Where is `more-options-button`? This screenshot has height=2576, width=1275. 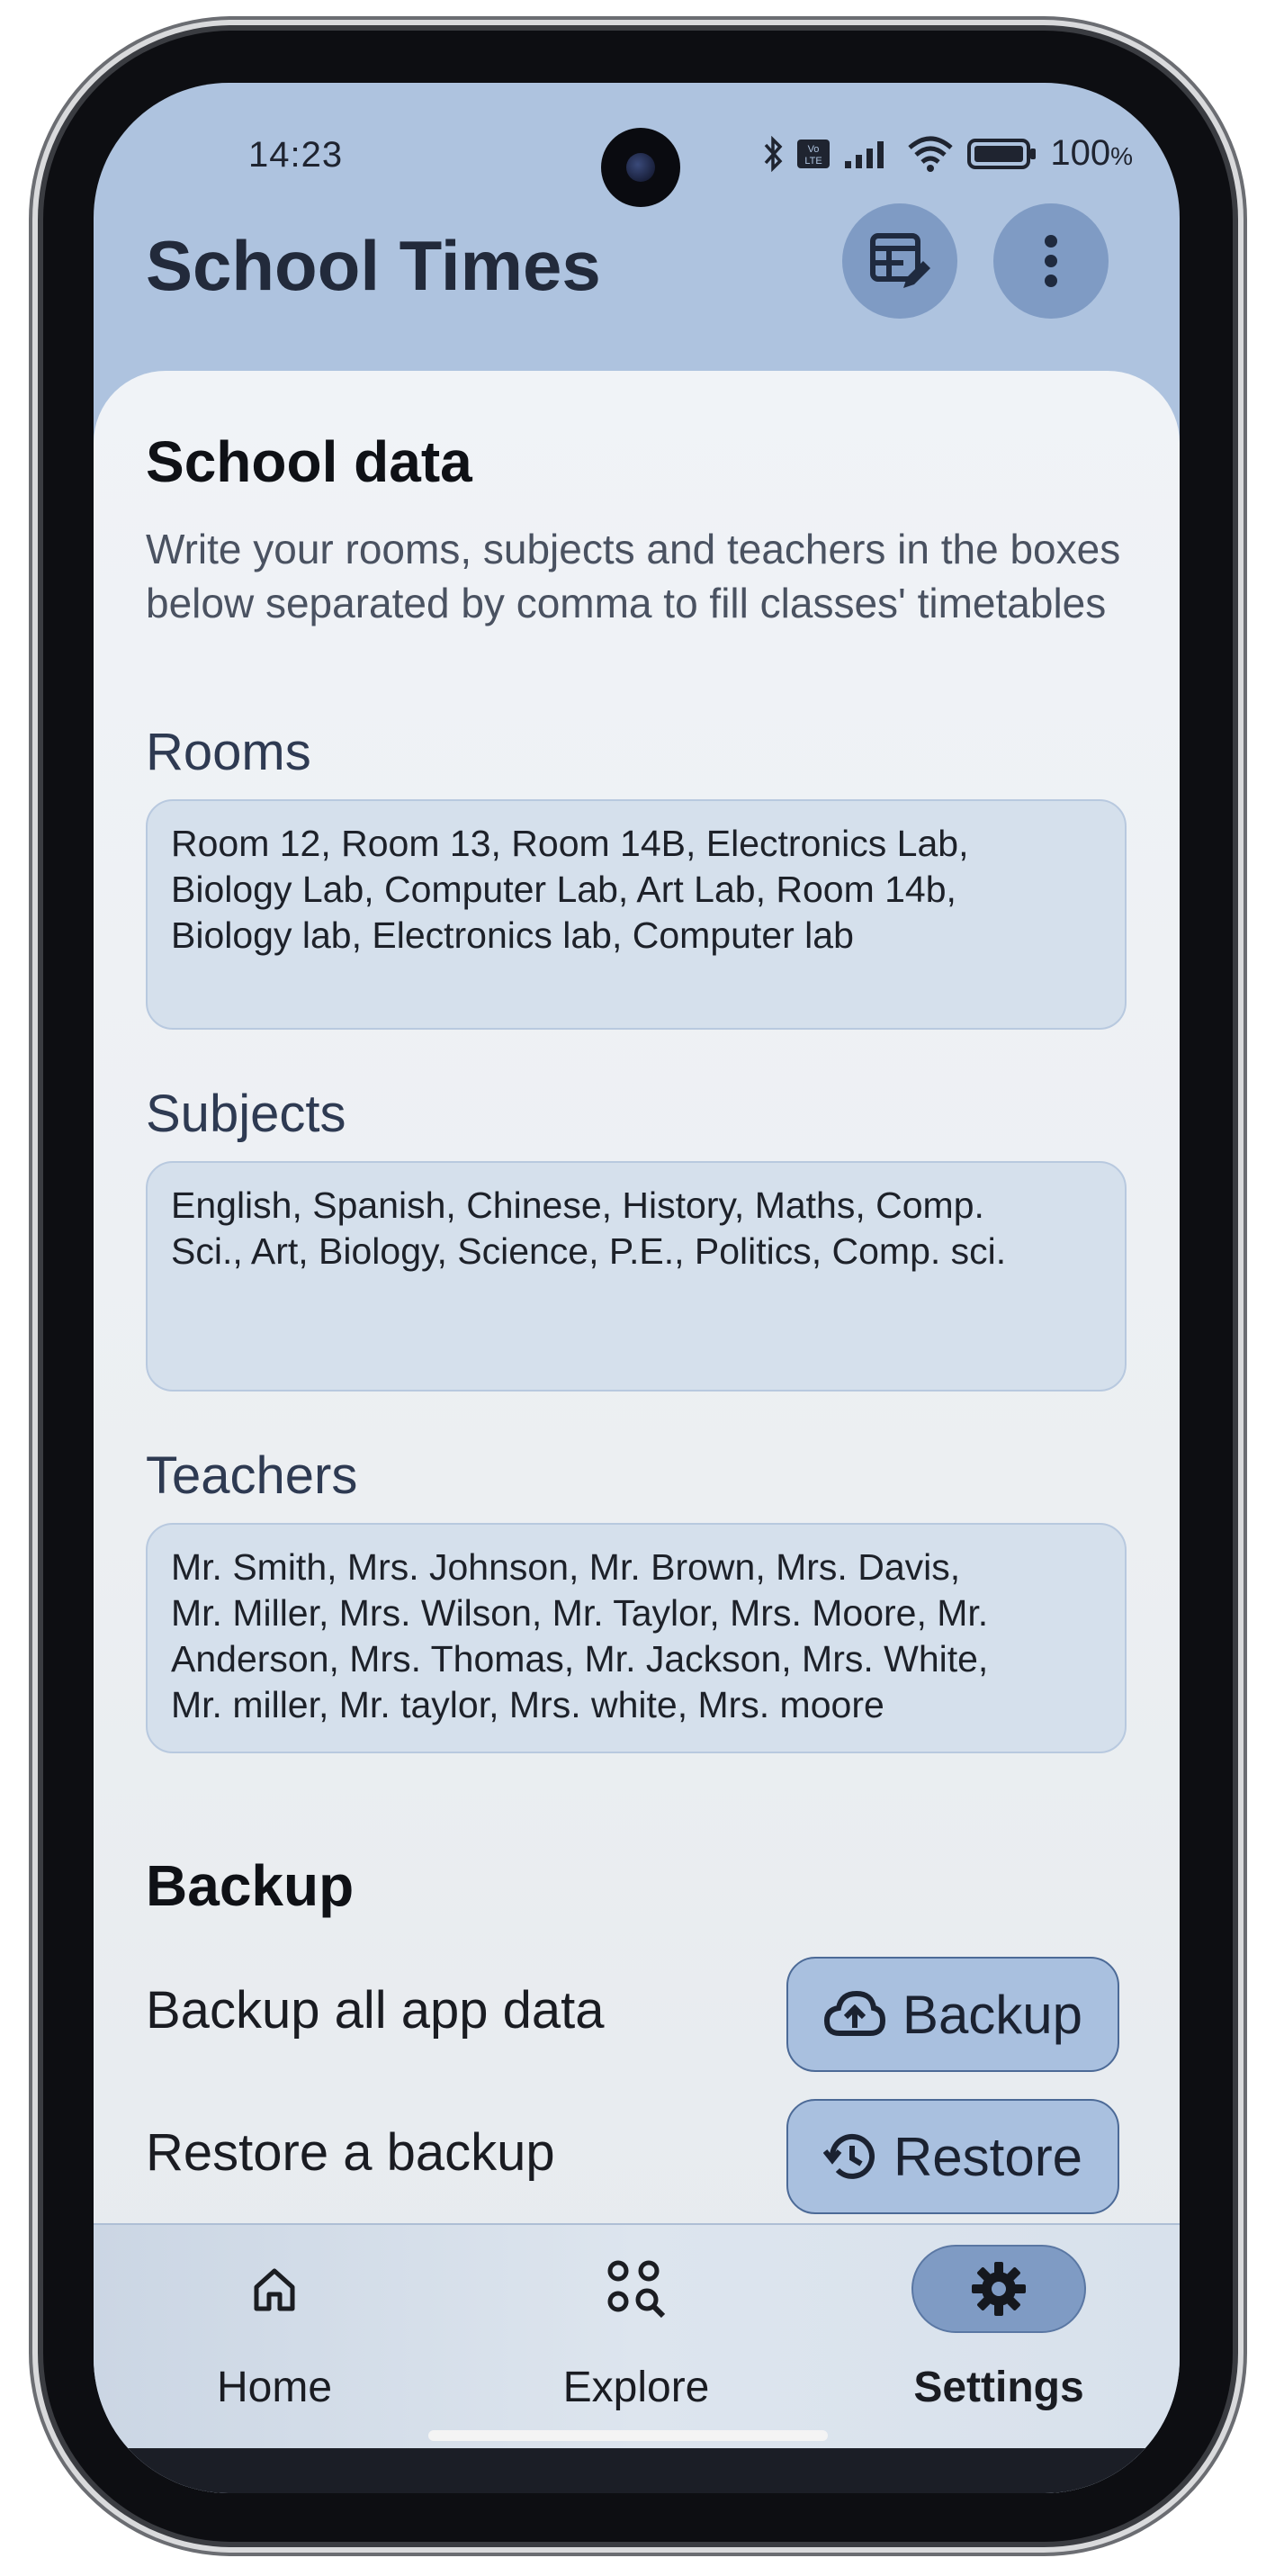
more-options-button is located at coordinates (1051, 261).